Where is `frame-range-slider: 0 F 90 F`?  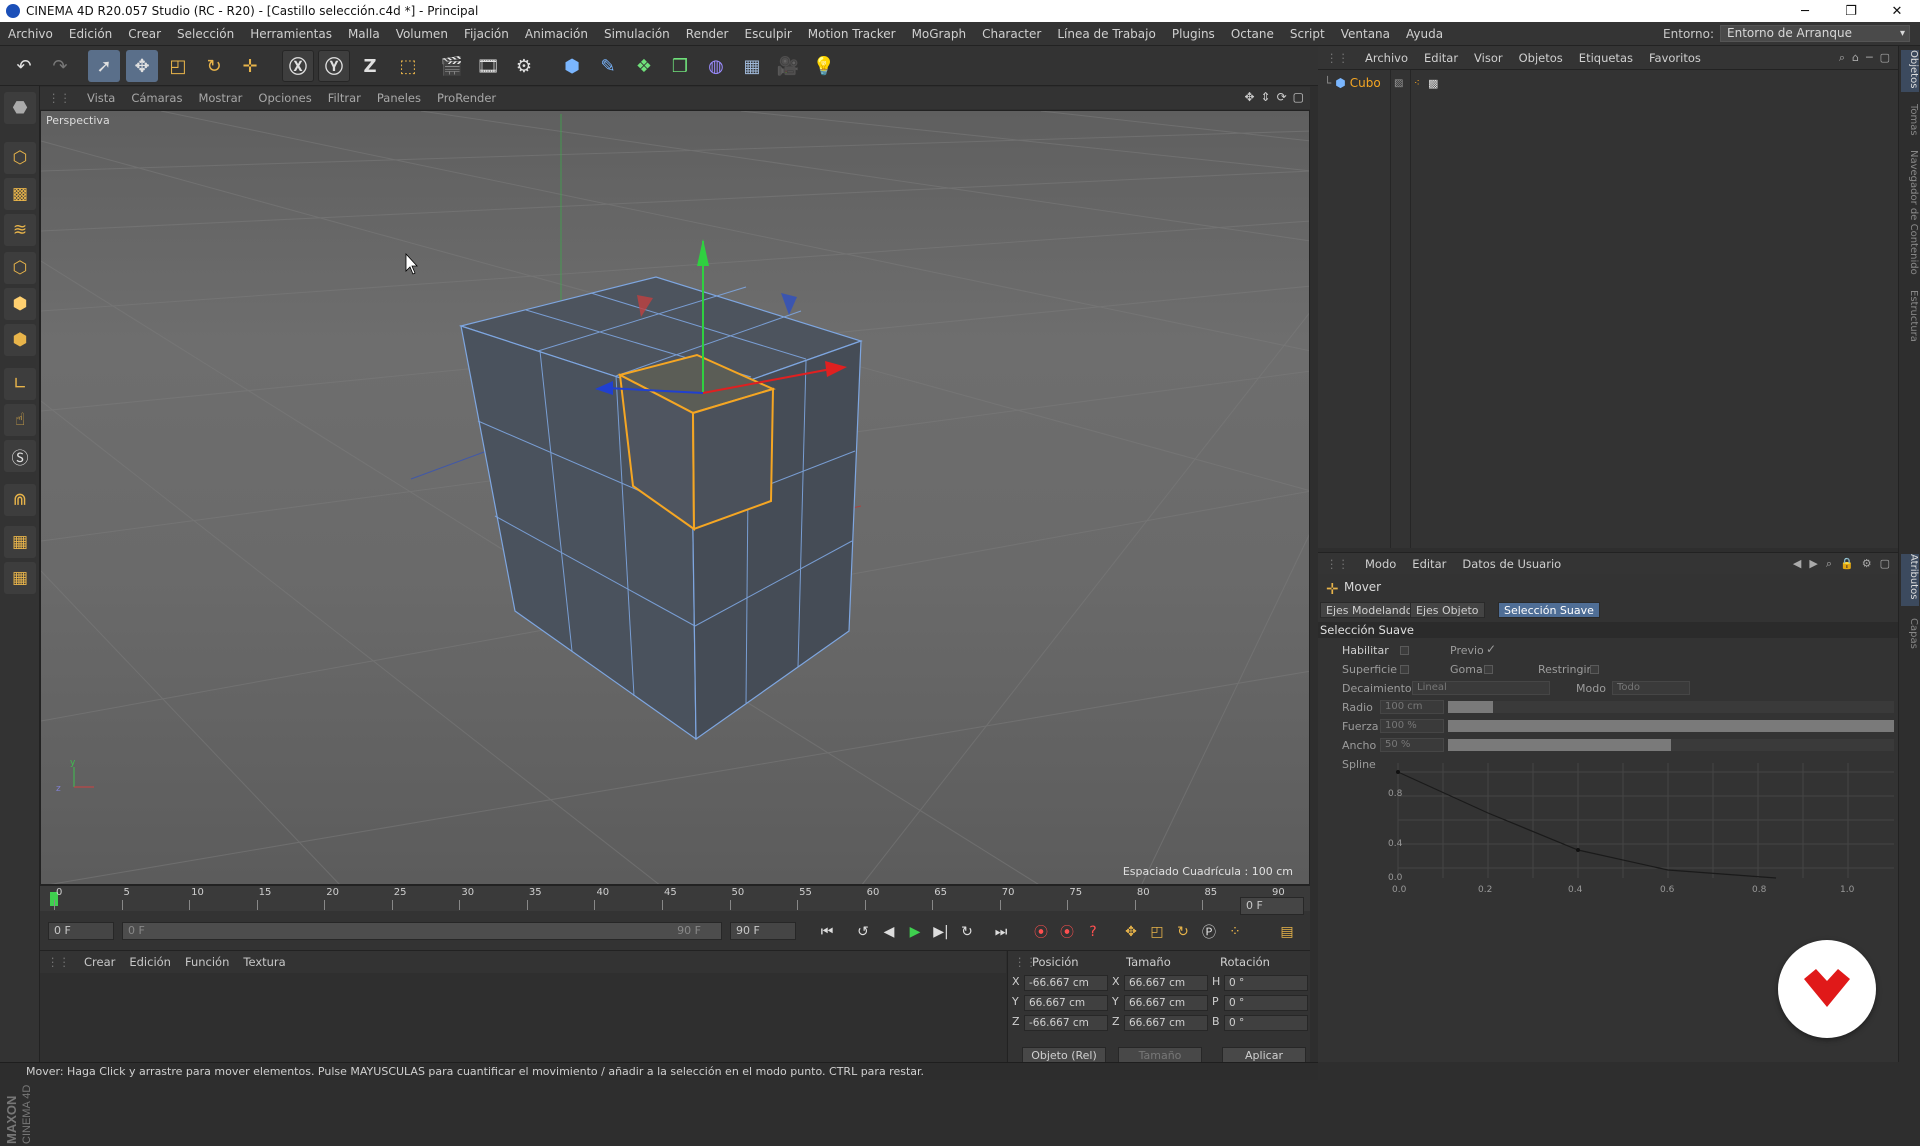 frame-range-slider: 0 F 90 F is located at coordinates (422, 931).